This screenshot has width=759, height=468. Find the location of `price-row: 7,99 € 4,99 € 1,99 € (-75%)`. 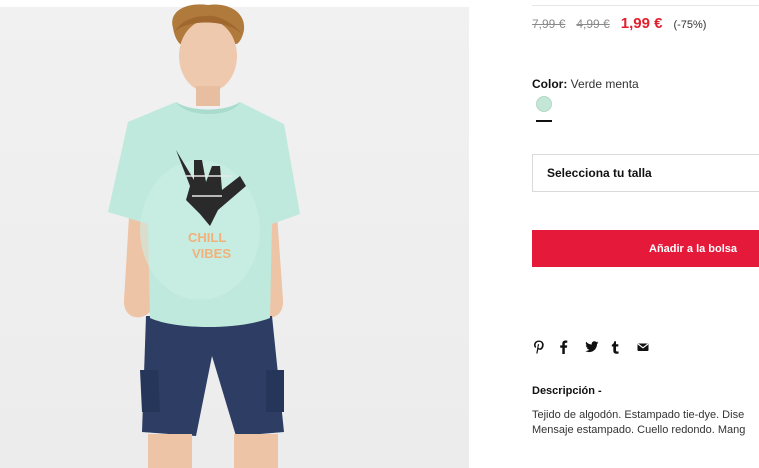

price-row: 7,99 € 4,99 € 1,99 € (-75%) is located at coordinates (619, 23).